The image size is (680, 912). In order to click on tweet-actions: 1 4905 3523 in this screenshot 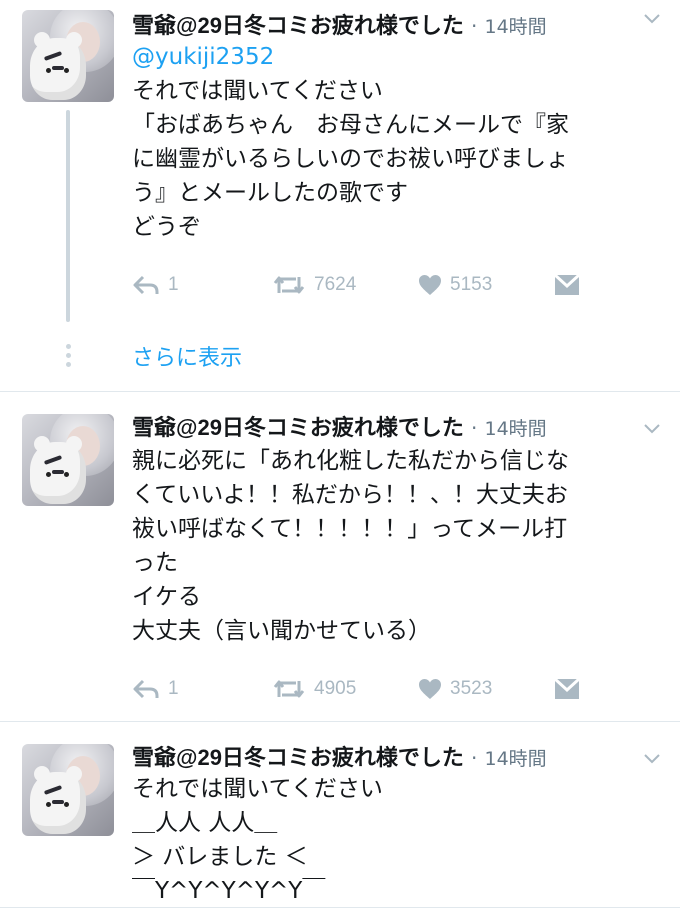, I will do `click(382, 689)`.